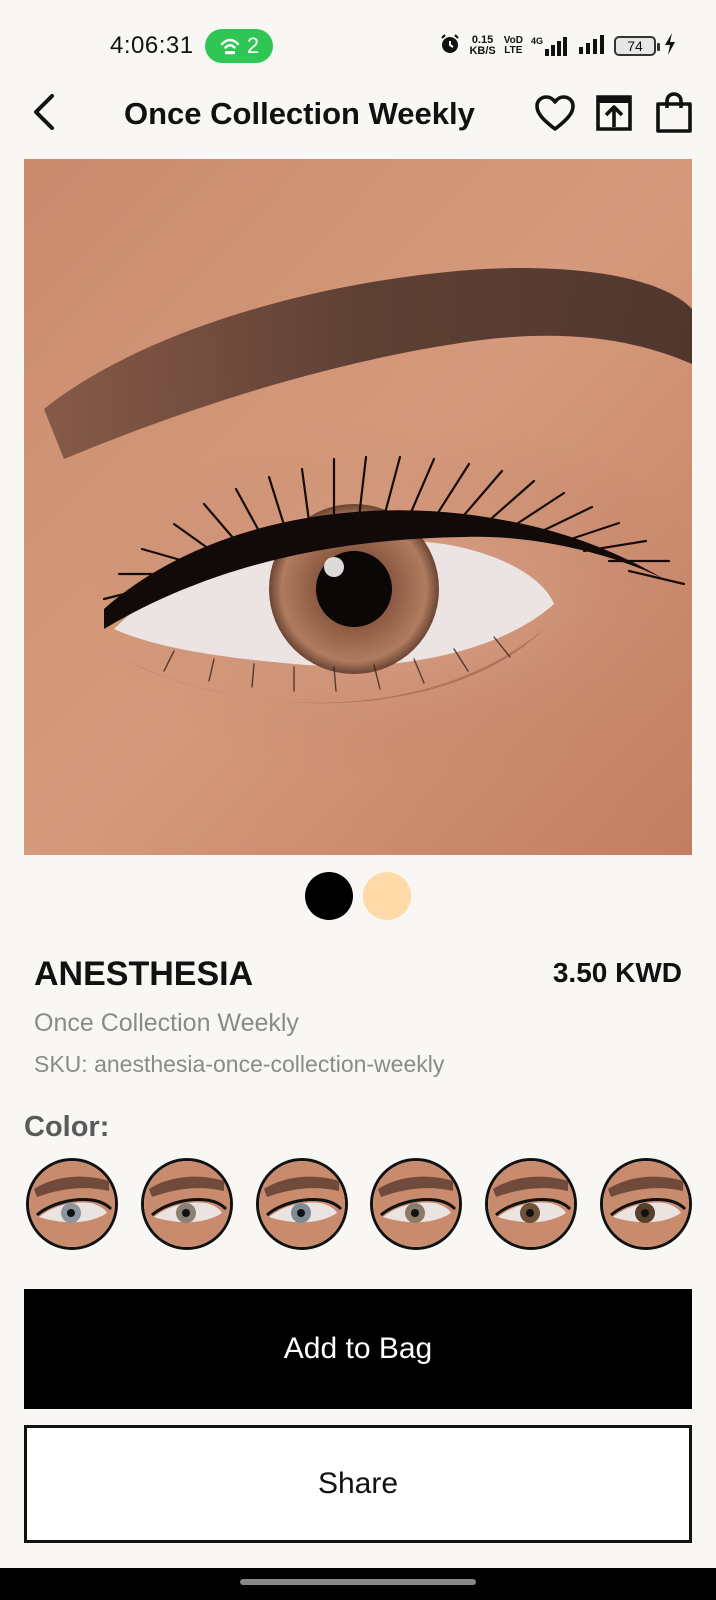  I want to click on share-upload-icon, so click(614, 115).